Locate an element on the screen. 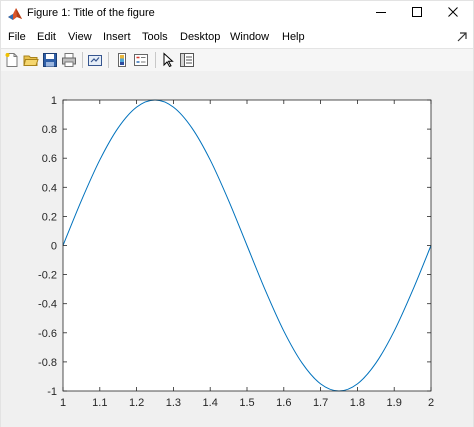 This screenshot has height=427, width=474. insert-legend-icon is located at coordinates (141, 60).